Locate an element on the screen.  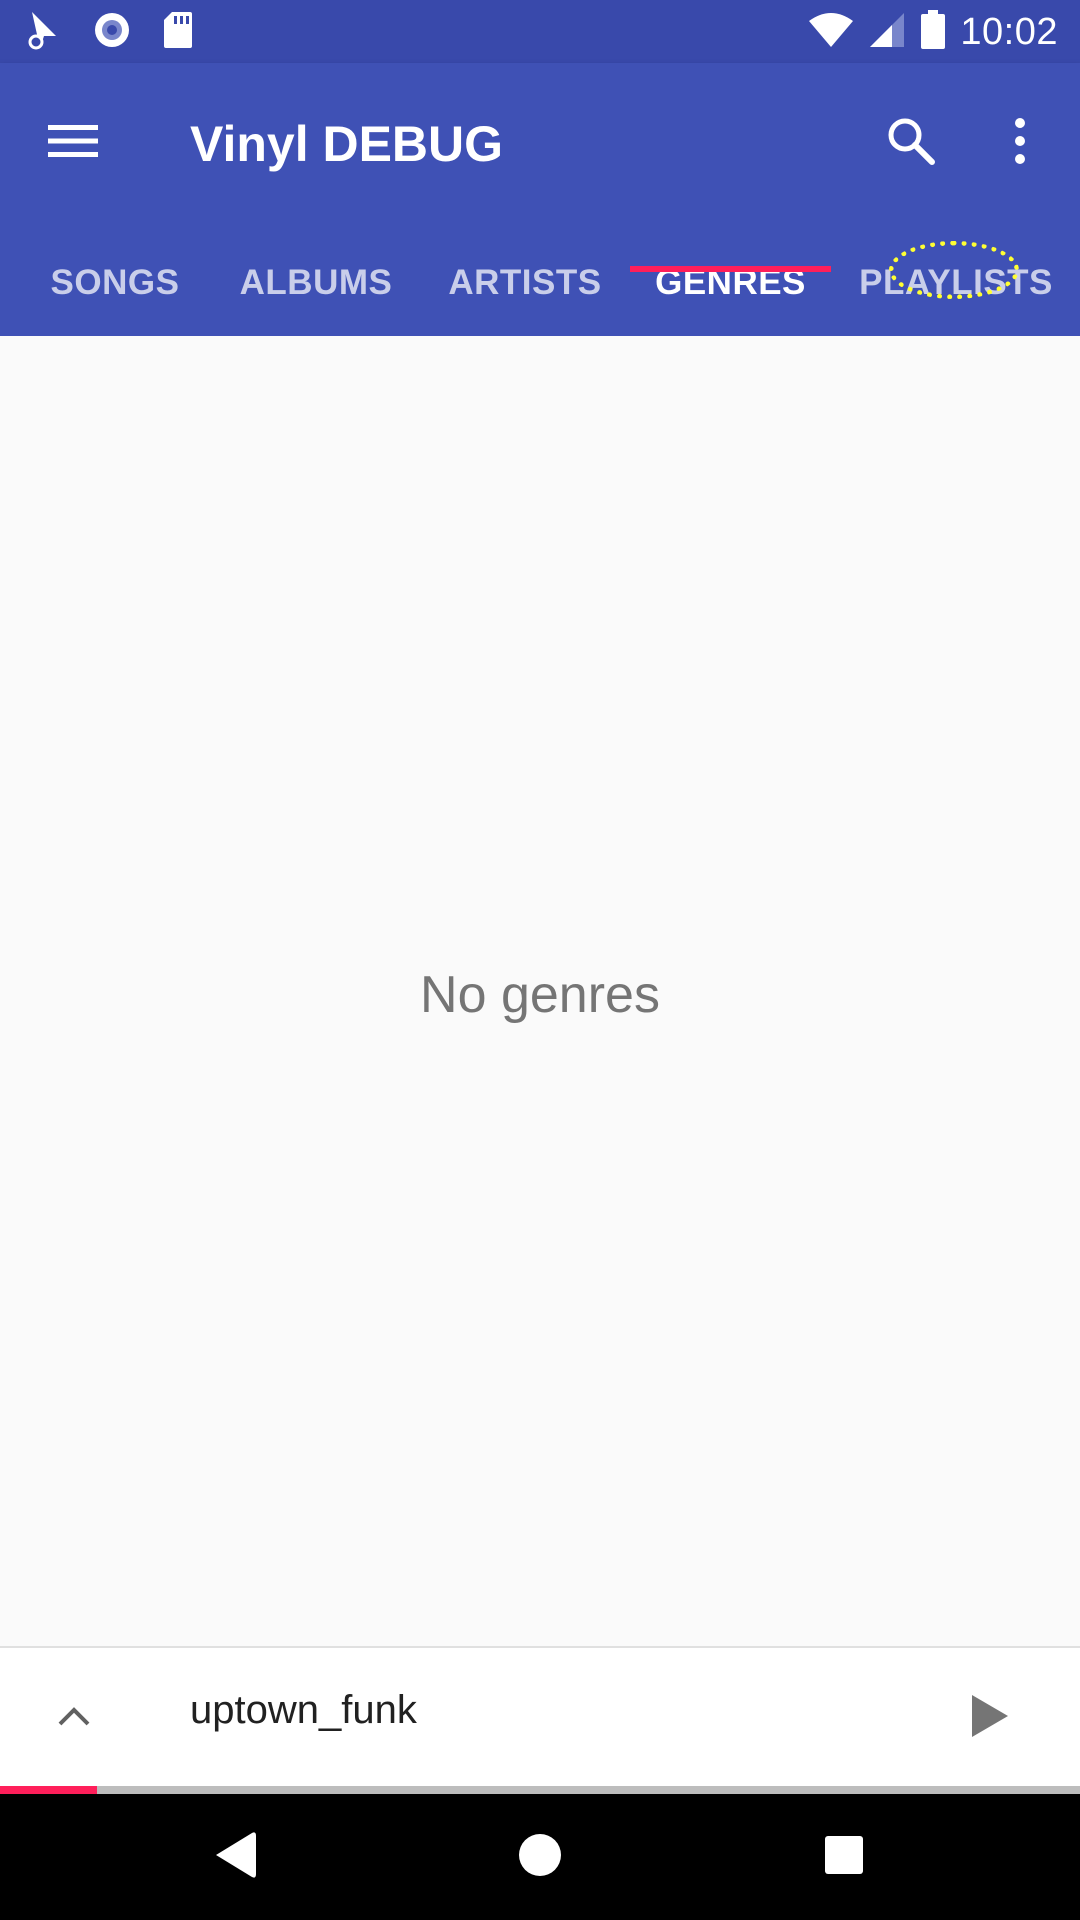
back-triangle-icon is located at coordinates (236, 1857).